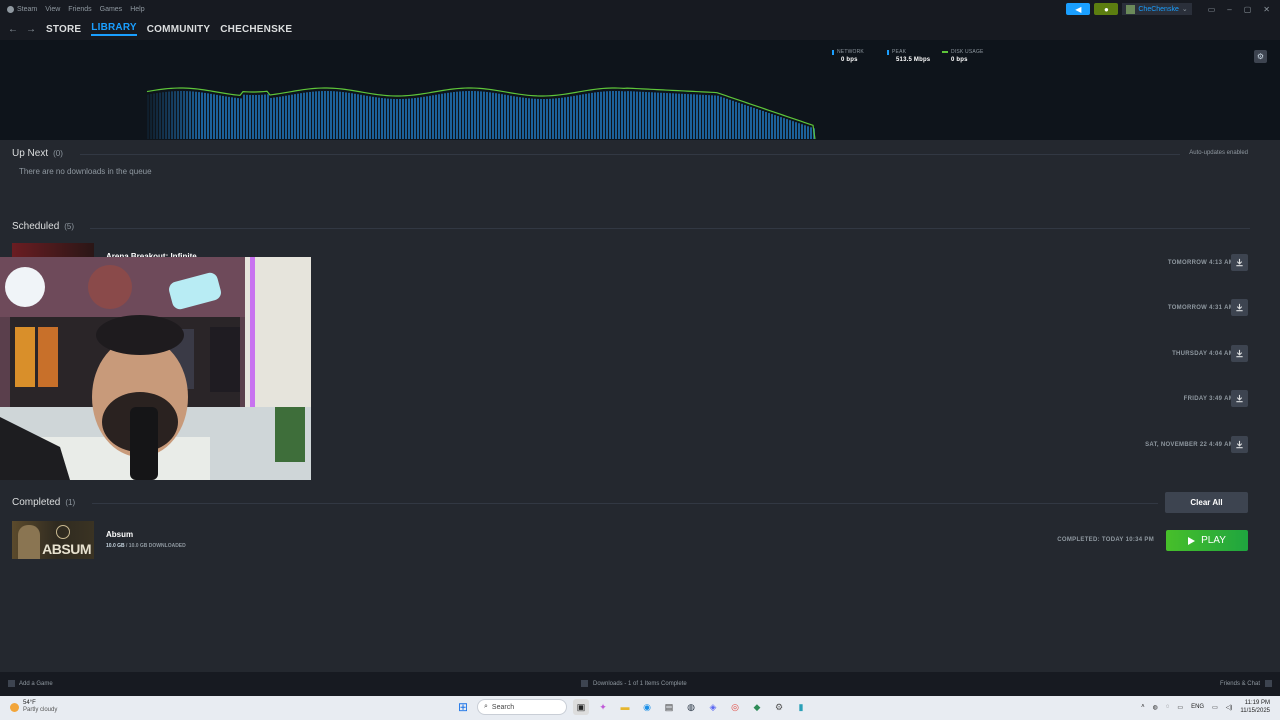  Describe the element at coordinates (522, 707) in the screenshot. I see `taskbar-search: ⌕ Search` at that location.